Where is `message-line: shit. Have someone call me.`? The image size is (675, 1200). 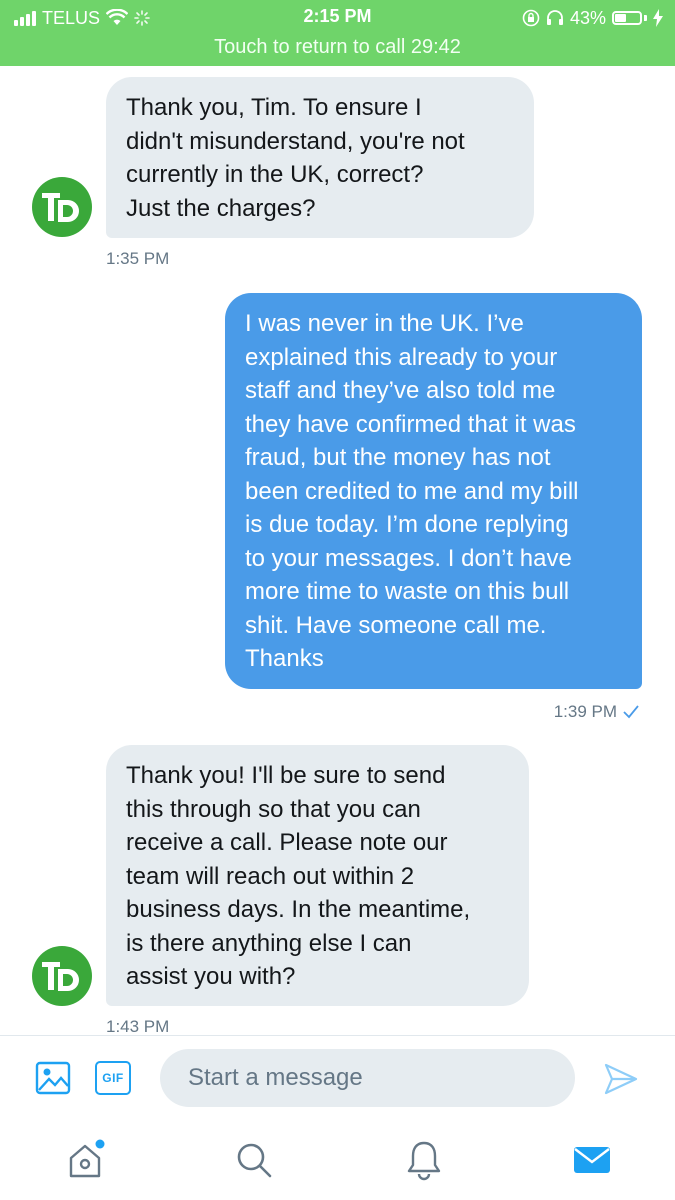 message-line: shit. Have someone call me. is located at coordinates (396, 625).